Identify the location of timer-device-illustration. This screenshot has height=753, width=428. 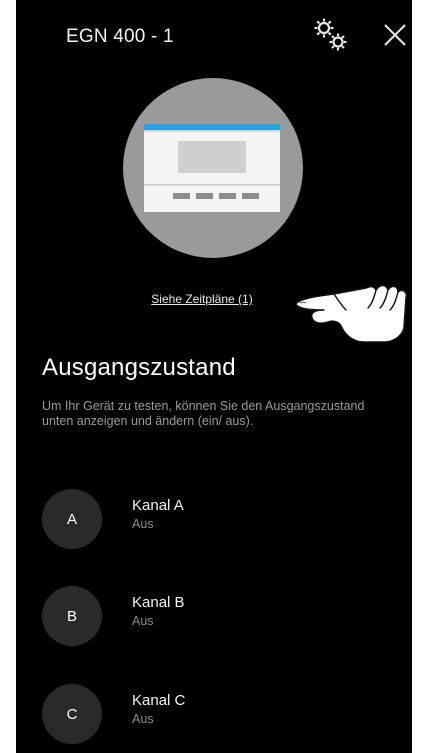
(212, 168).